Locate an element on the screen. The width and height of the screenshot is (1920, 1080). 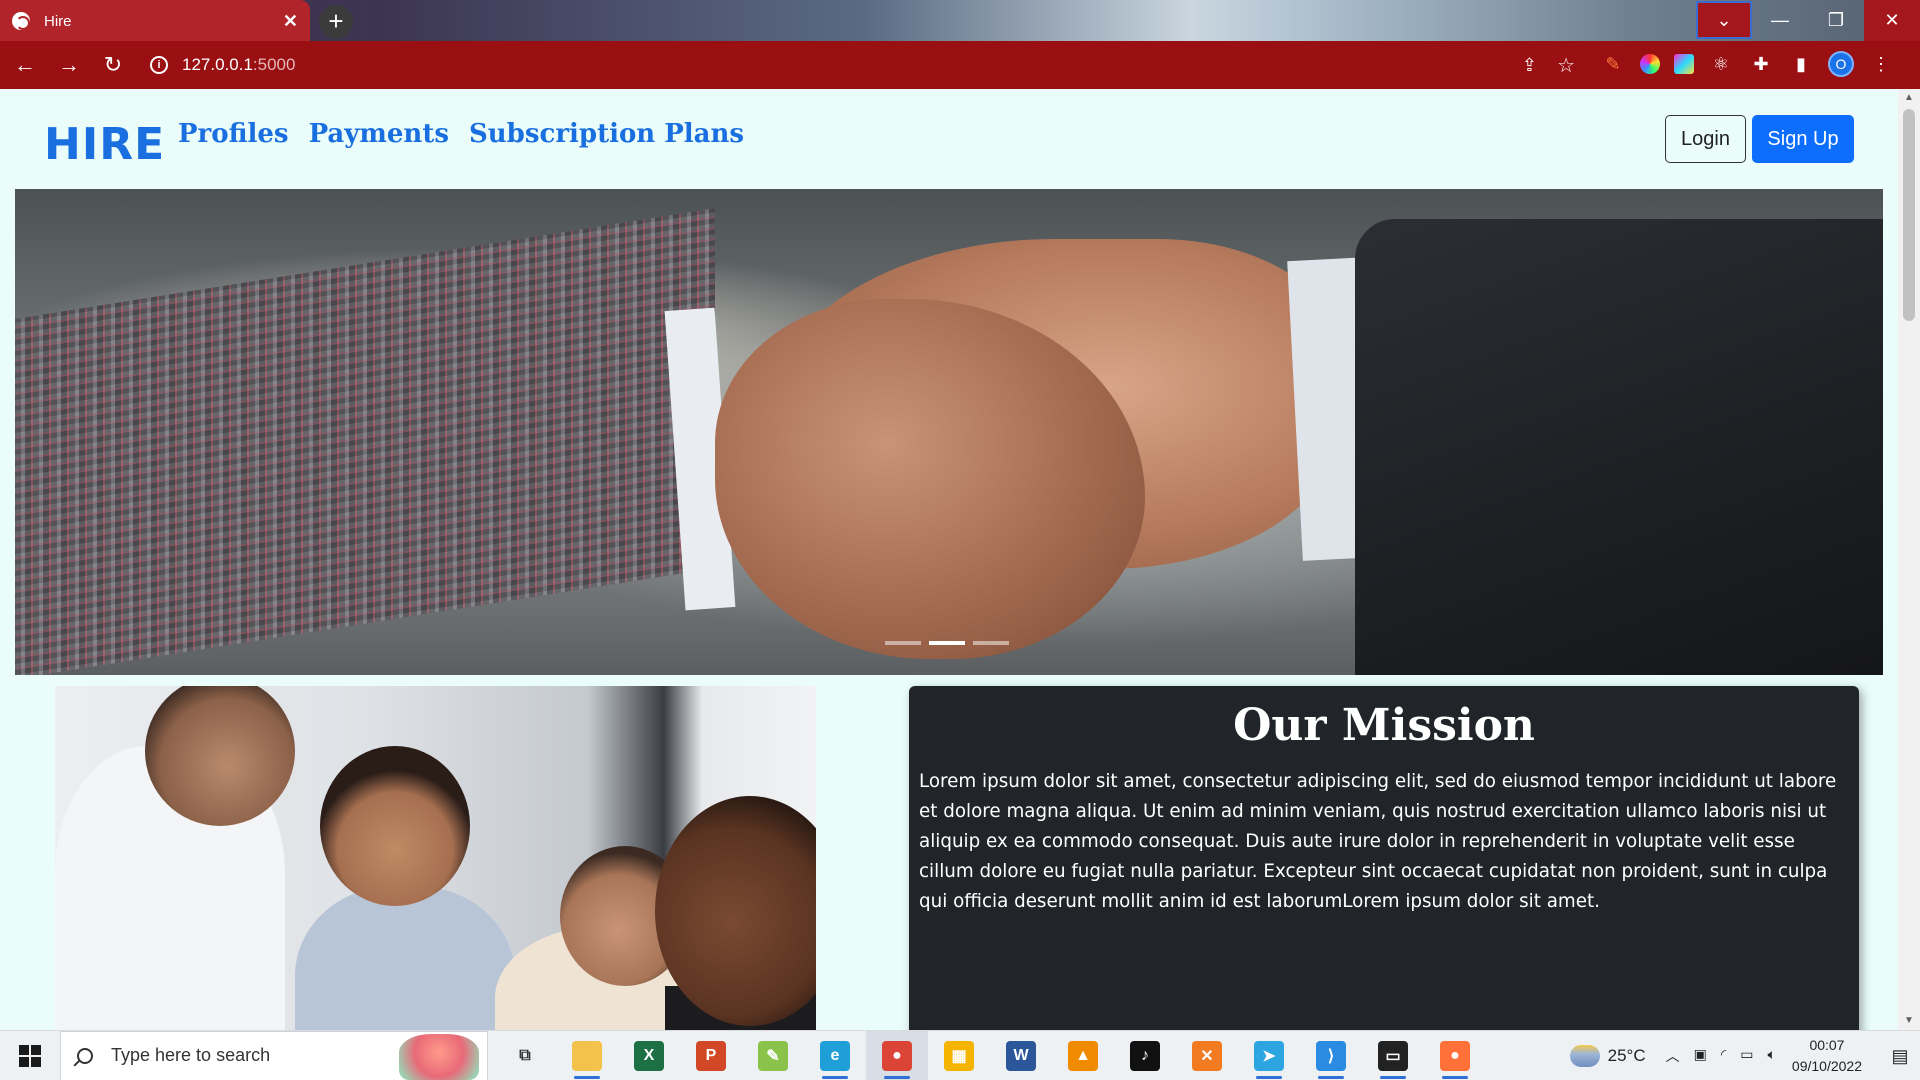
carousel-indicators is located at coordinates (947, 643).